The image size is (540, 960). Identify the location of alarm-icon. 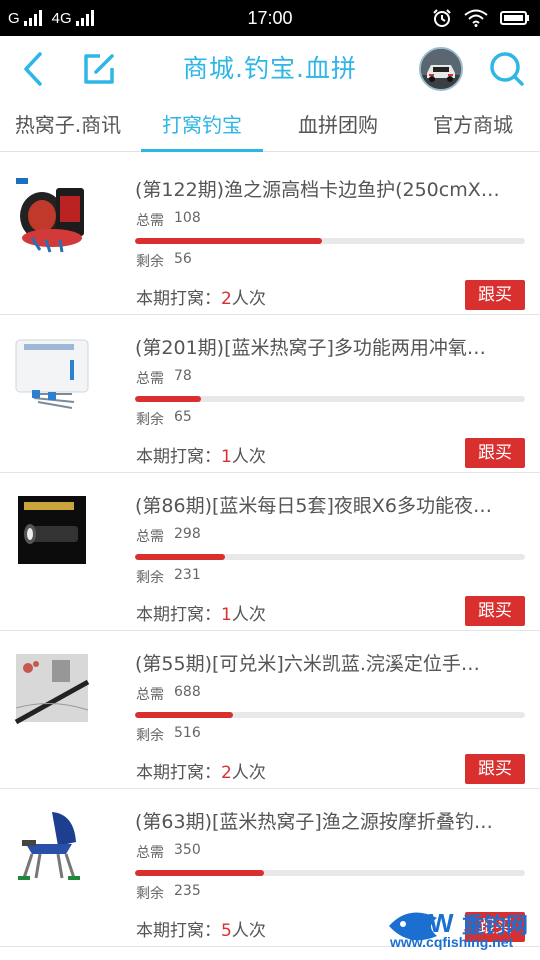
(442, 18).